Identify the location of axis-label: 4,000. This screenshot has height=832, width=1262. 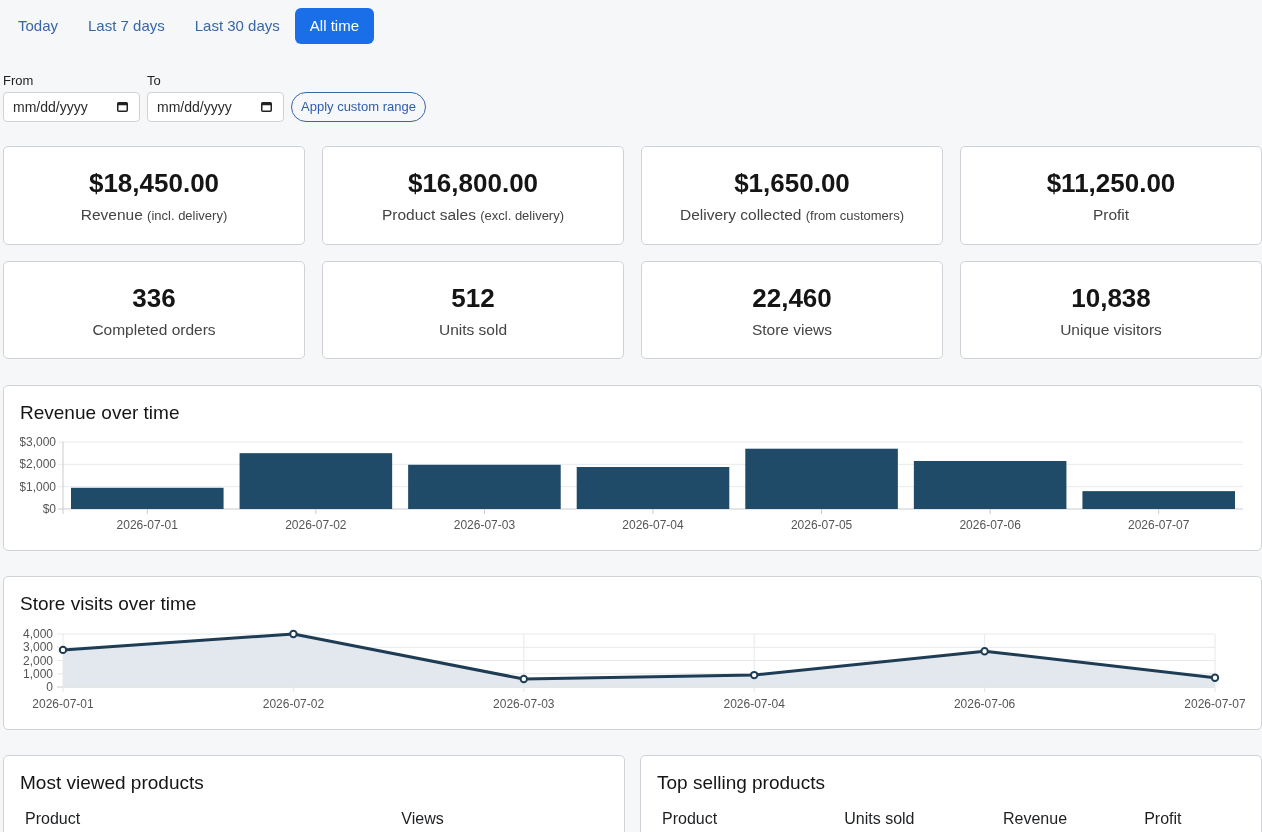
(37, 634).